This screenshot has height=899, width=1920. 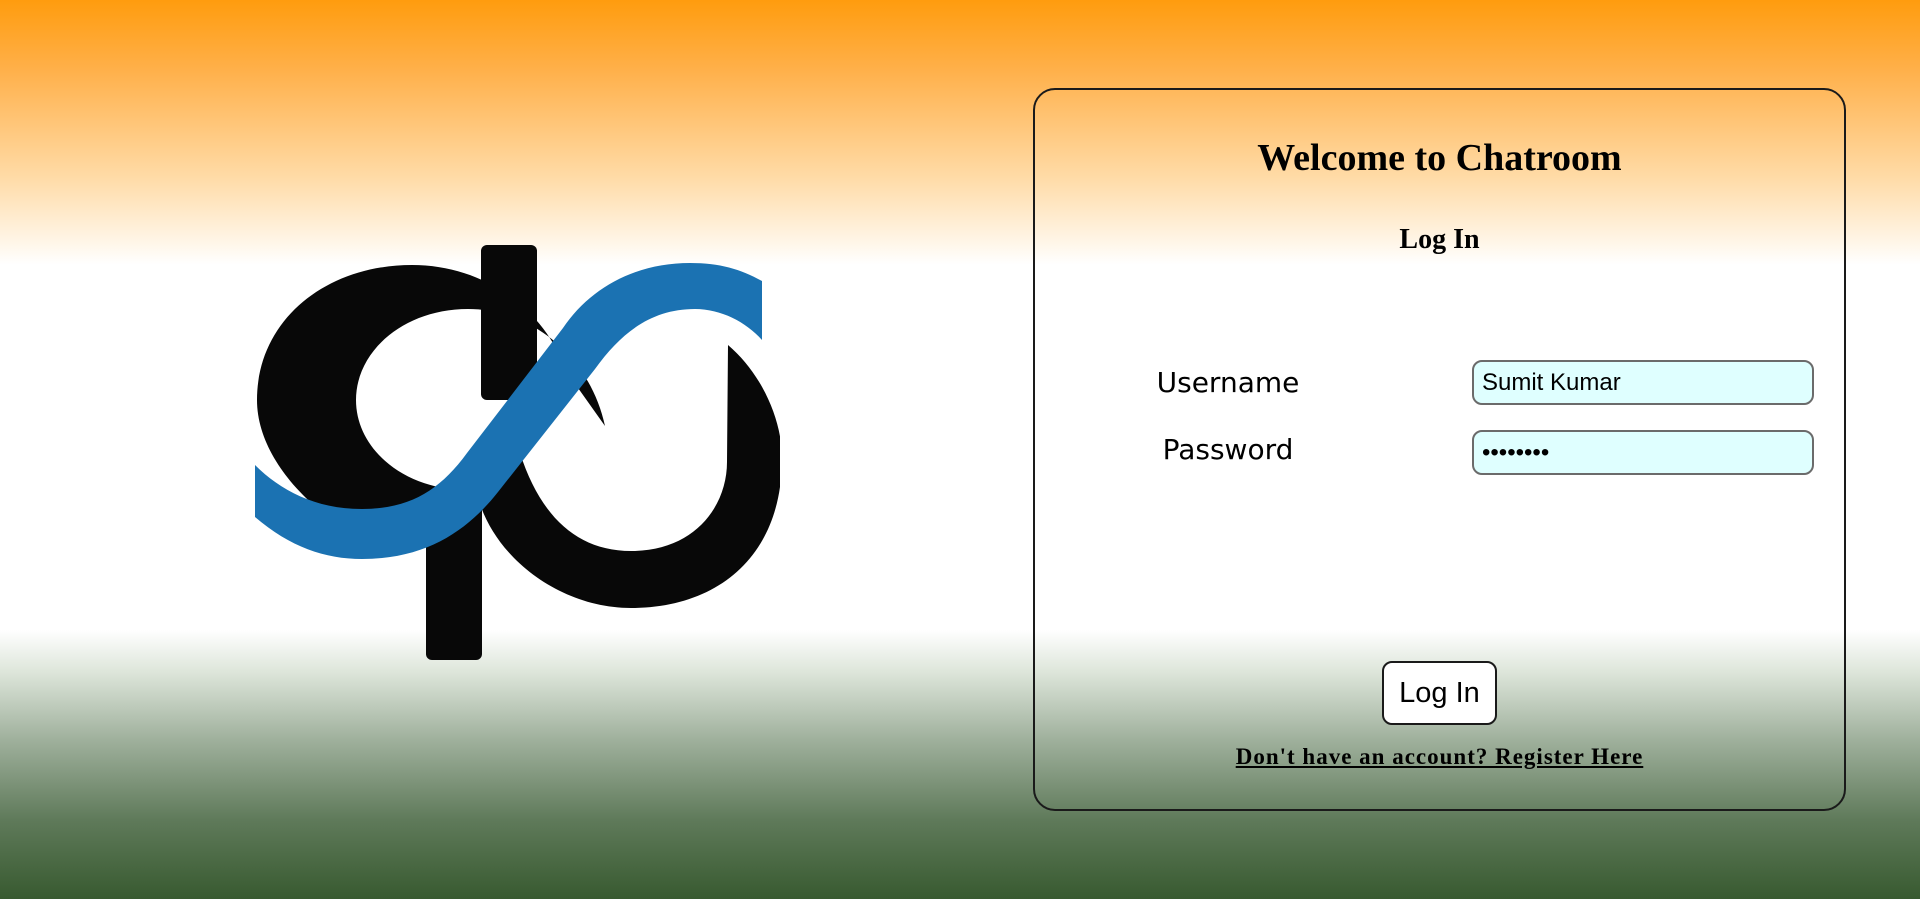 I want to click on page-title: Welcome to Chatroom, so click(x=1439, y=158).